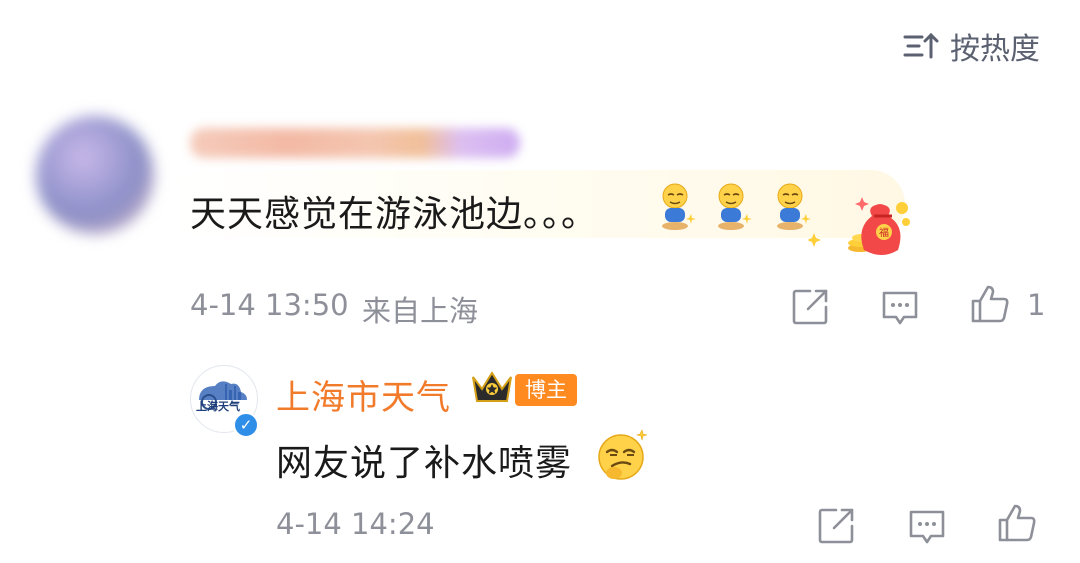 Image resolution: width=1080 pixels, height=563 pixels. Describe the element at coordinates (995, 49) in the screenshot. I see `sort-label: 按热度` at that location.